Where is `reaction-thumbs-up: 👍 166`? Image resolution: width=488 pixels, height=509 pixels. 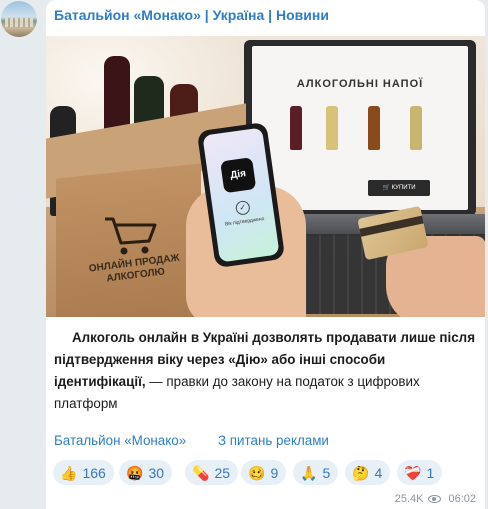 reaction-thumbs-up: 👍 166 is located at coordinates (83, 472).